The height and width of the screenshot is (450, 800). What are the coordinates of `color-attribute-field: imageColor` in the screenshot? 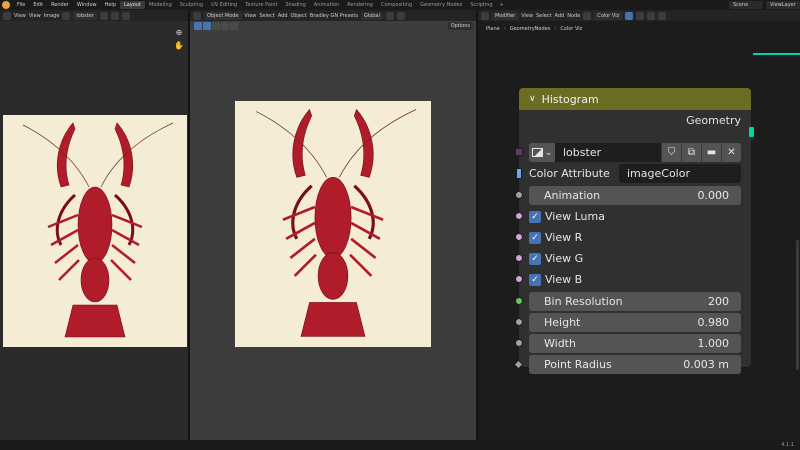 It's located at (680, 173).